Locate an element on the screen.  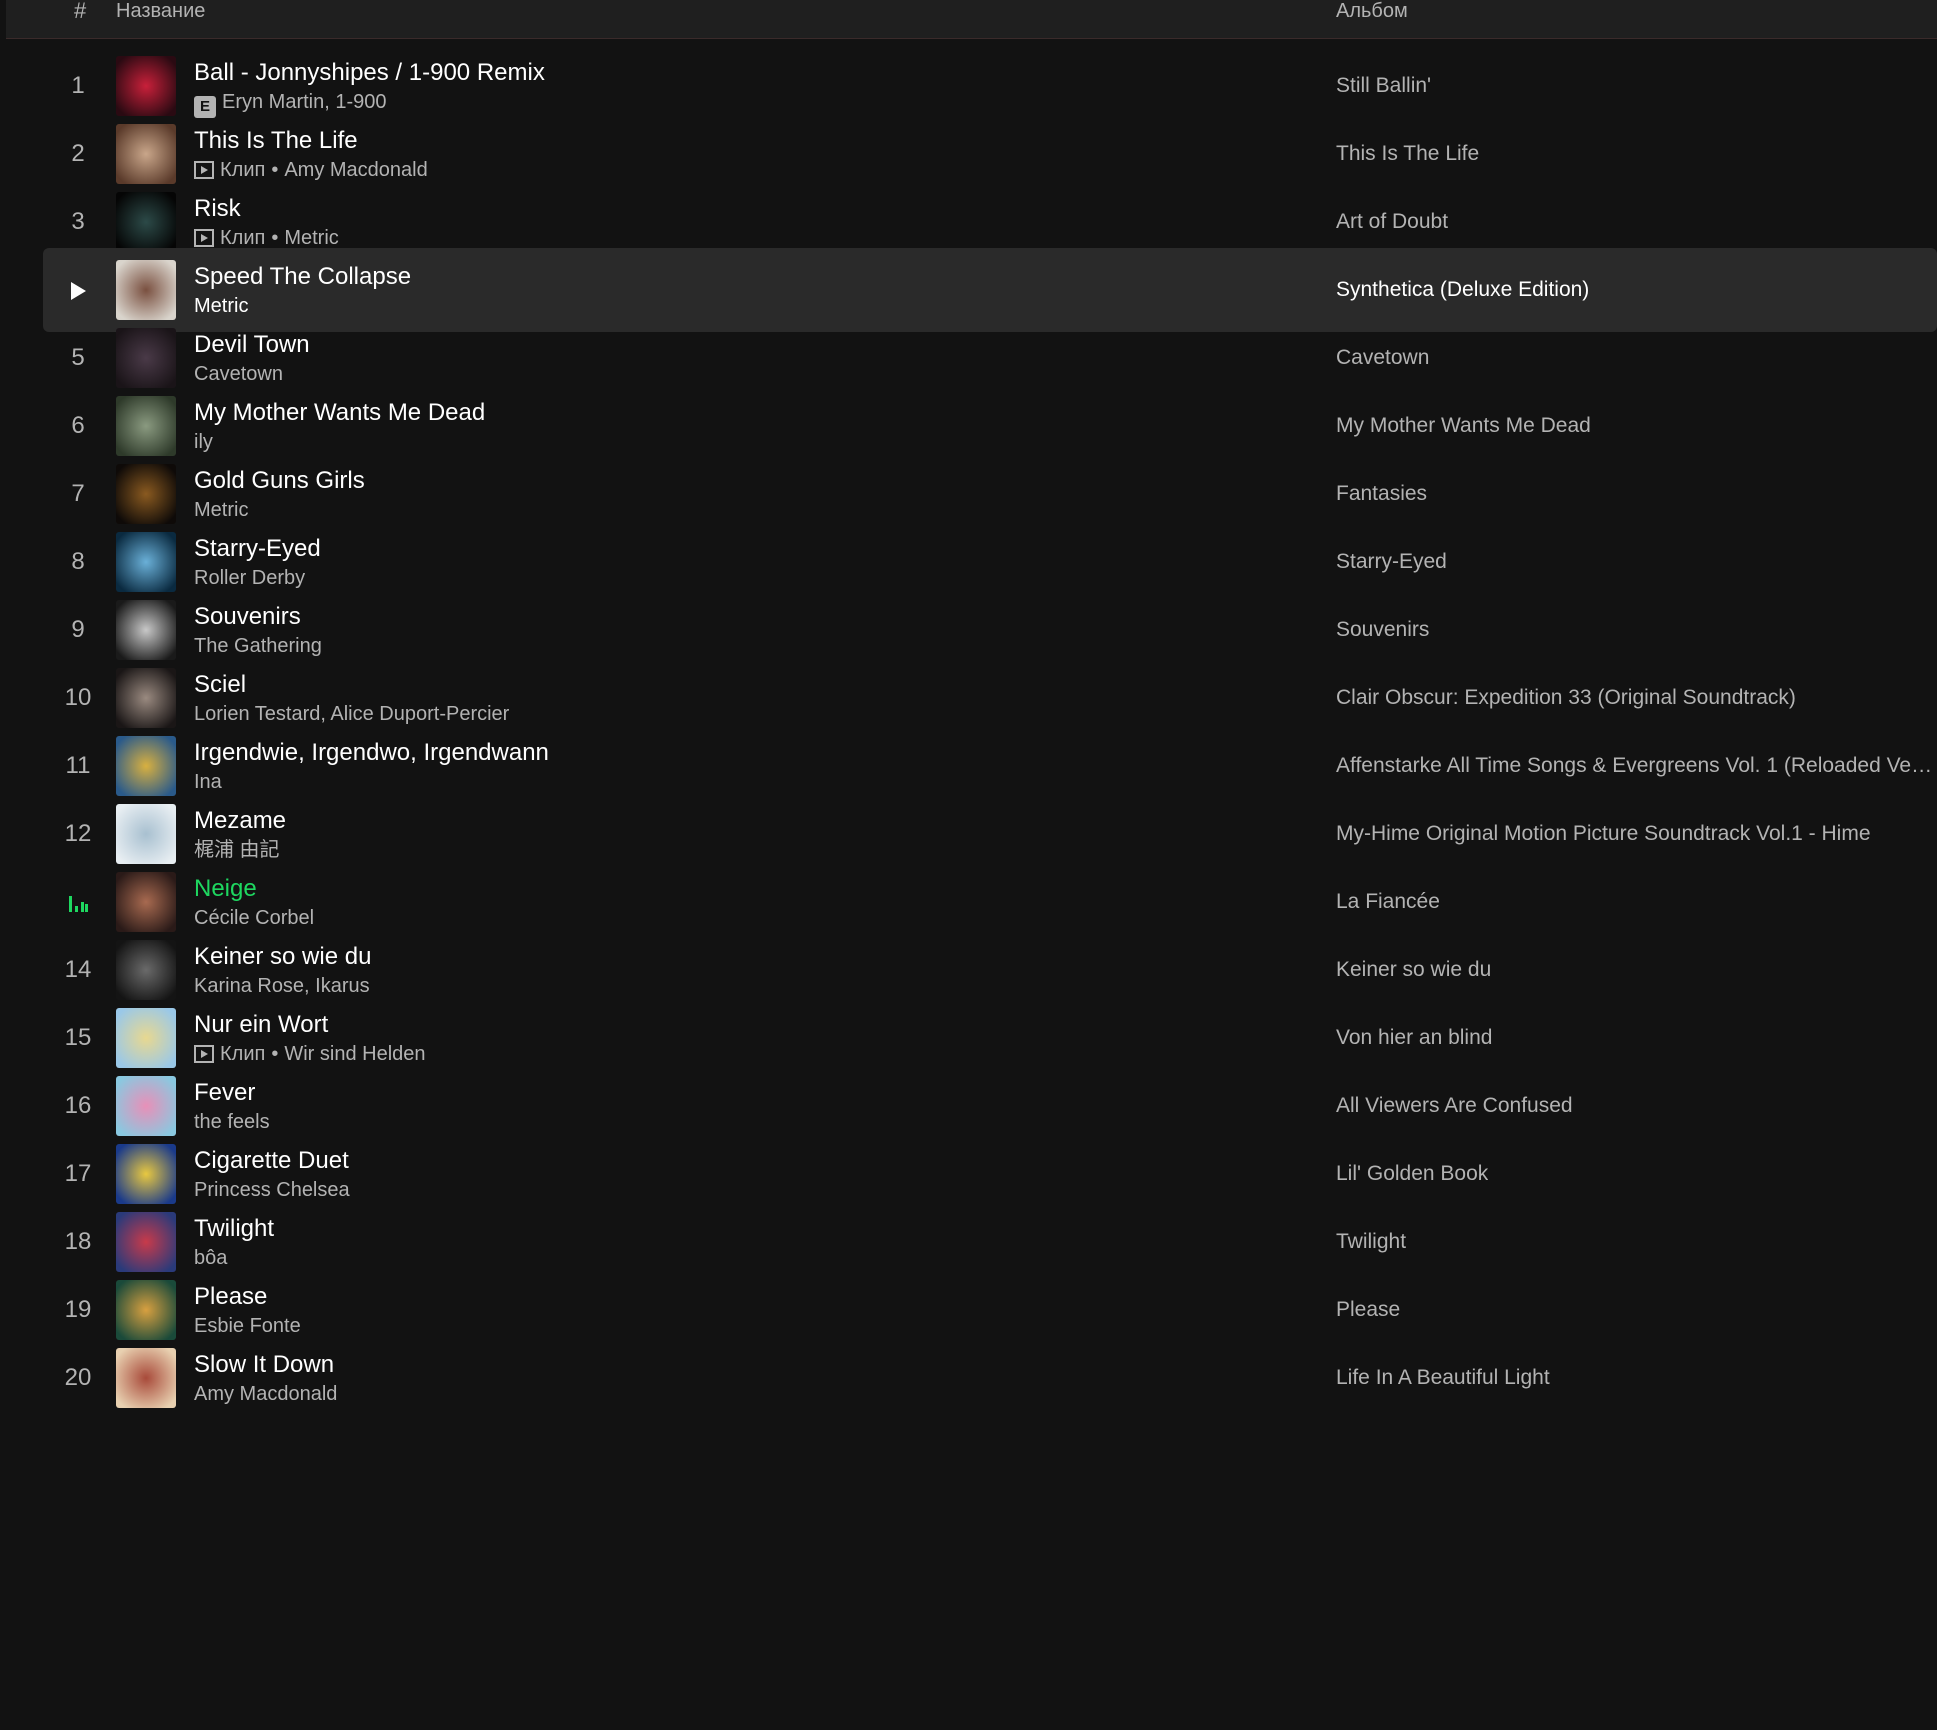
track-subtitle: Amy Macdonald is located at coordinates (265, 1394).